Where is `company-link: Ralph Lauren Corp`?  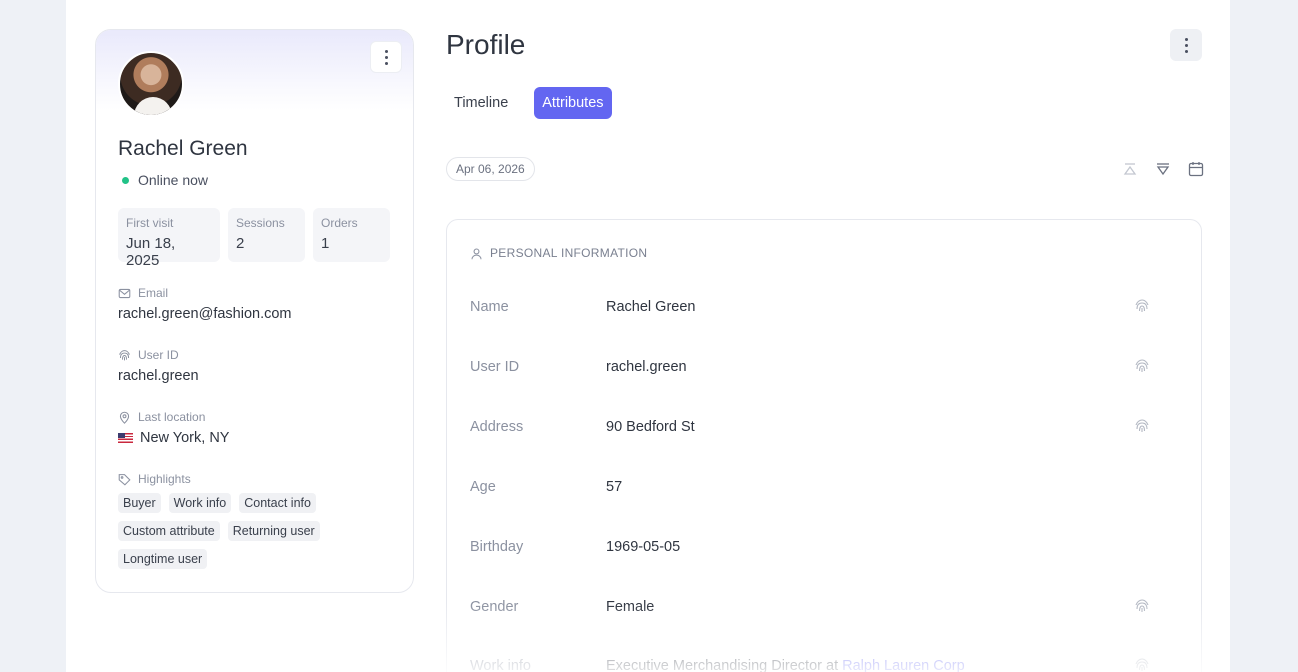 company-link: Ralph Lauren Corp is located at coordinates (903, 665).